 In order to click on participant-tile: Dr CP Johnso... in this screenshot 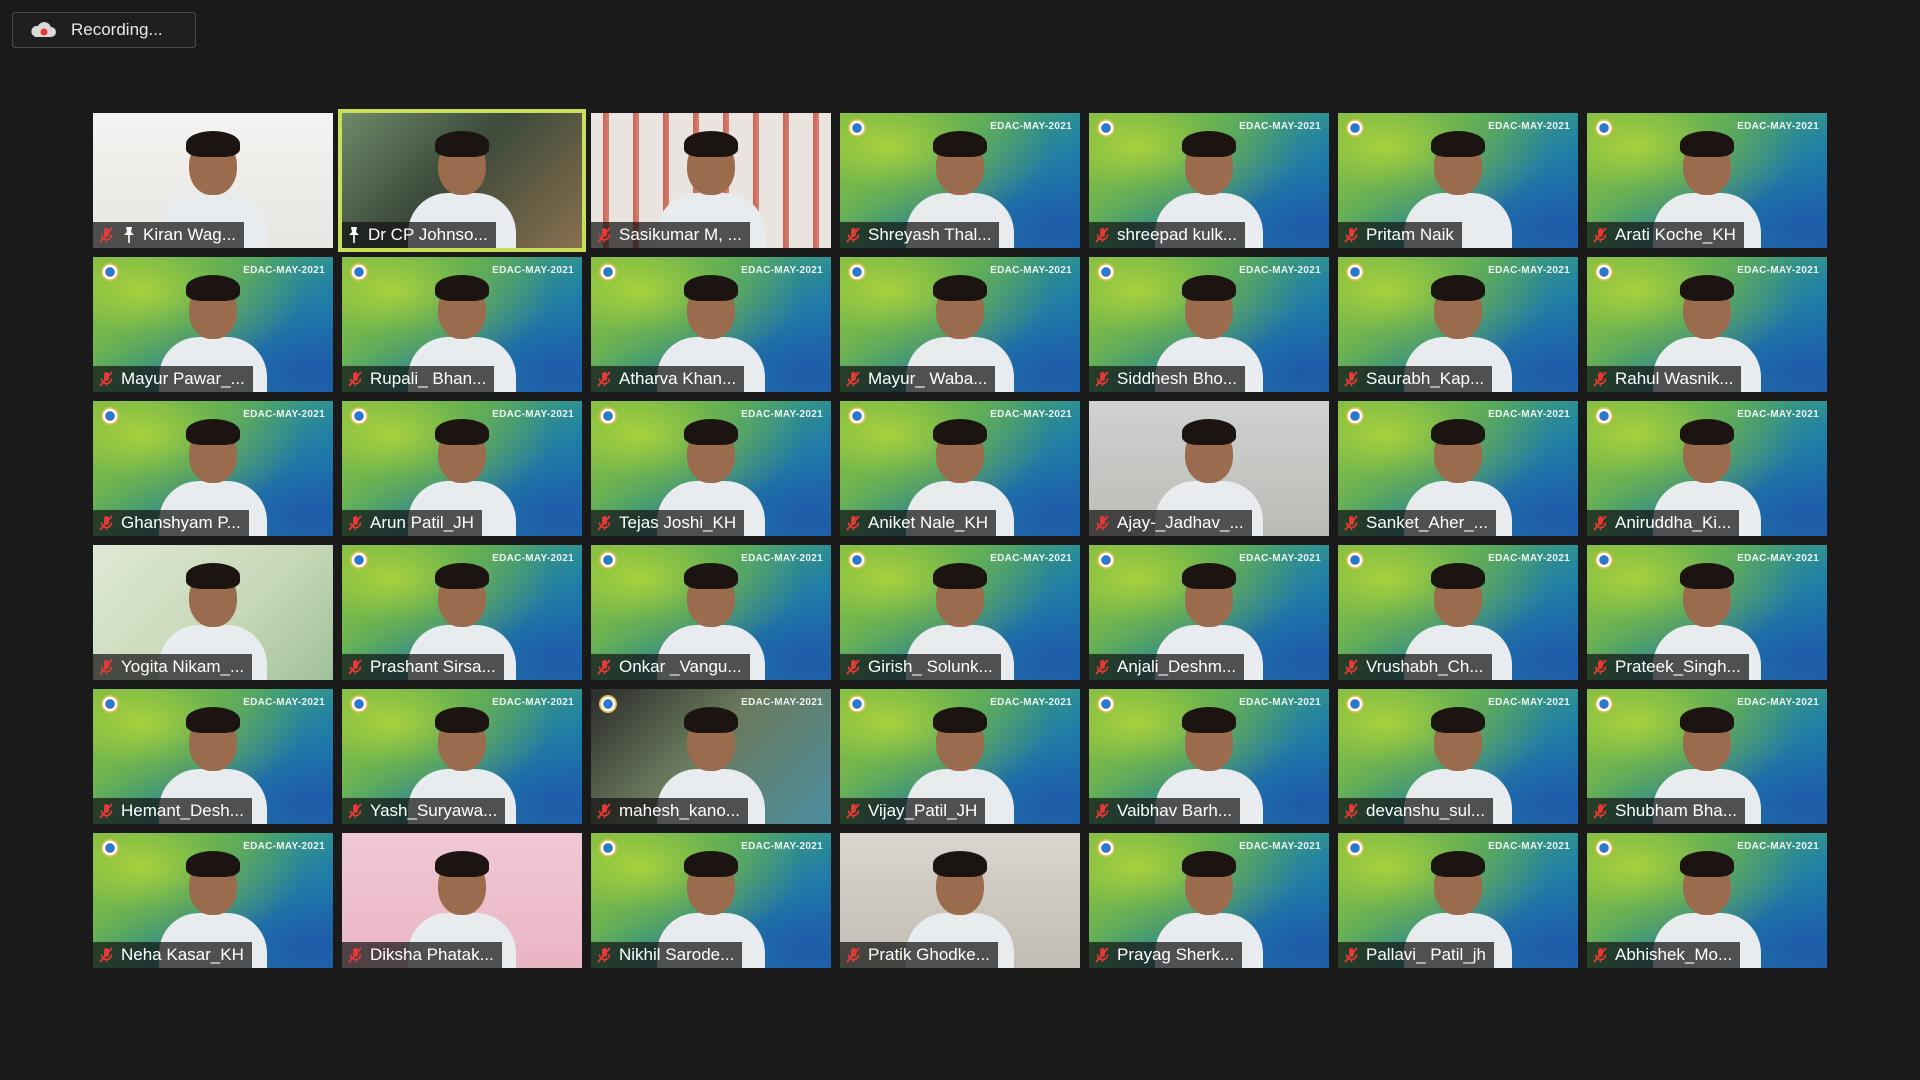, I will do `click(462, 180)`.